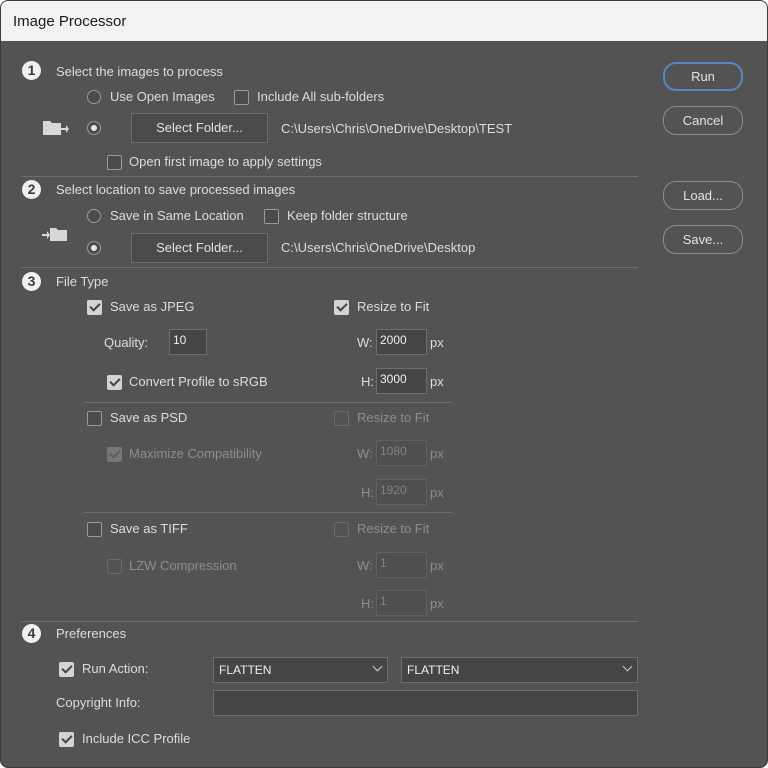 This screenshot has width=768, height=768. Describe the element at coordinates (94, 529) in the screenshot. I see `save-as-tiff-checkbox` at that location.